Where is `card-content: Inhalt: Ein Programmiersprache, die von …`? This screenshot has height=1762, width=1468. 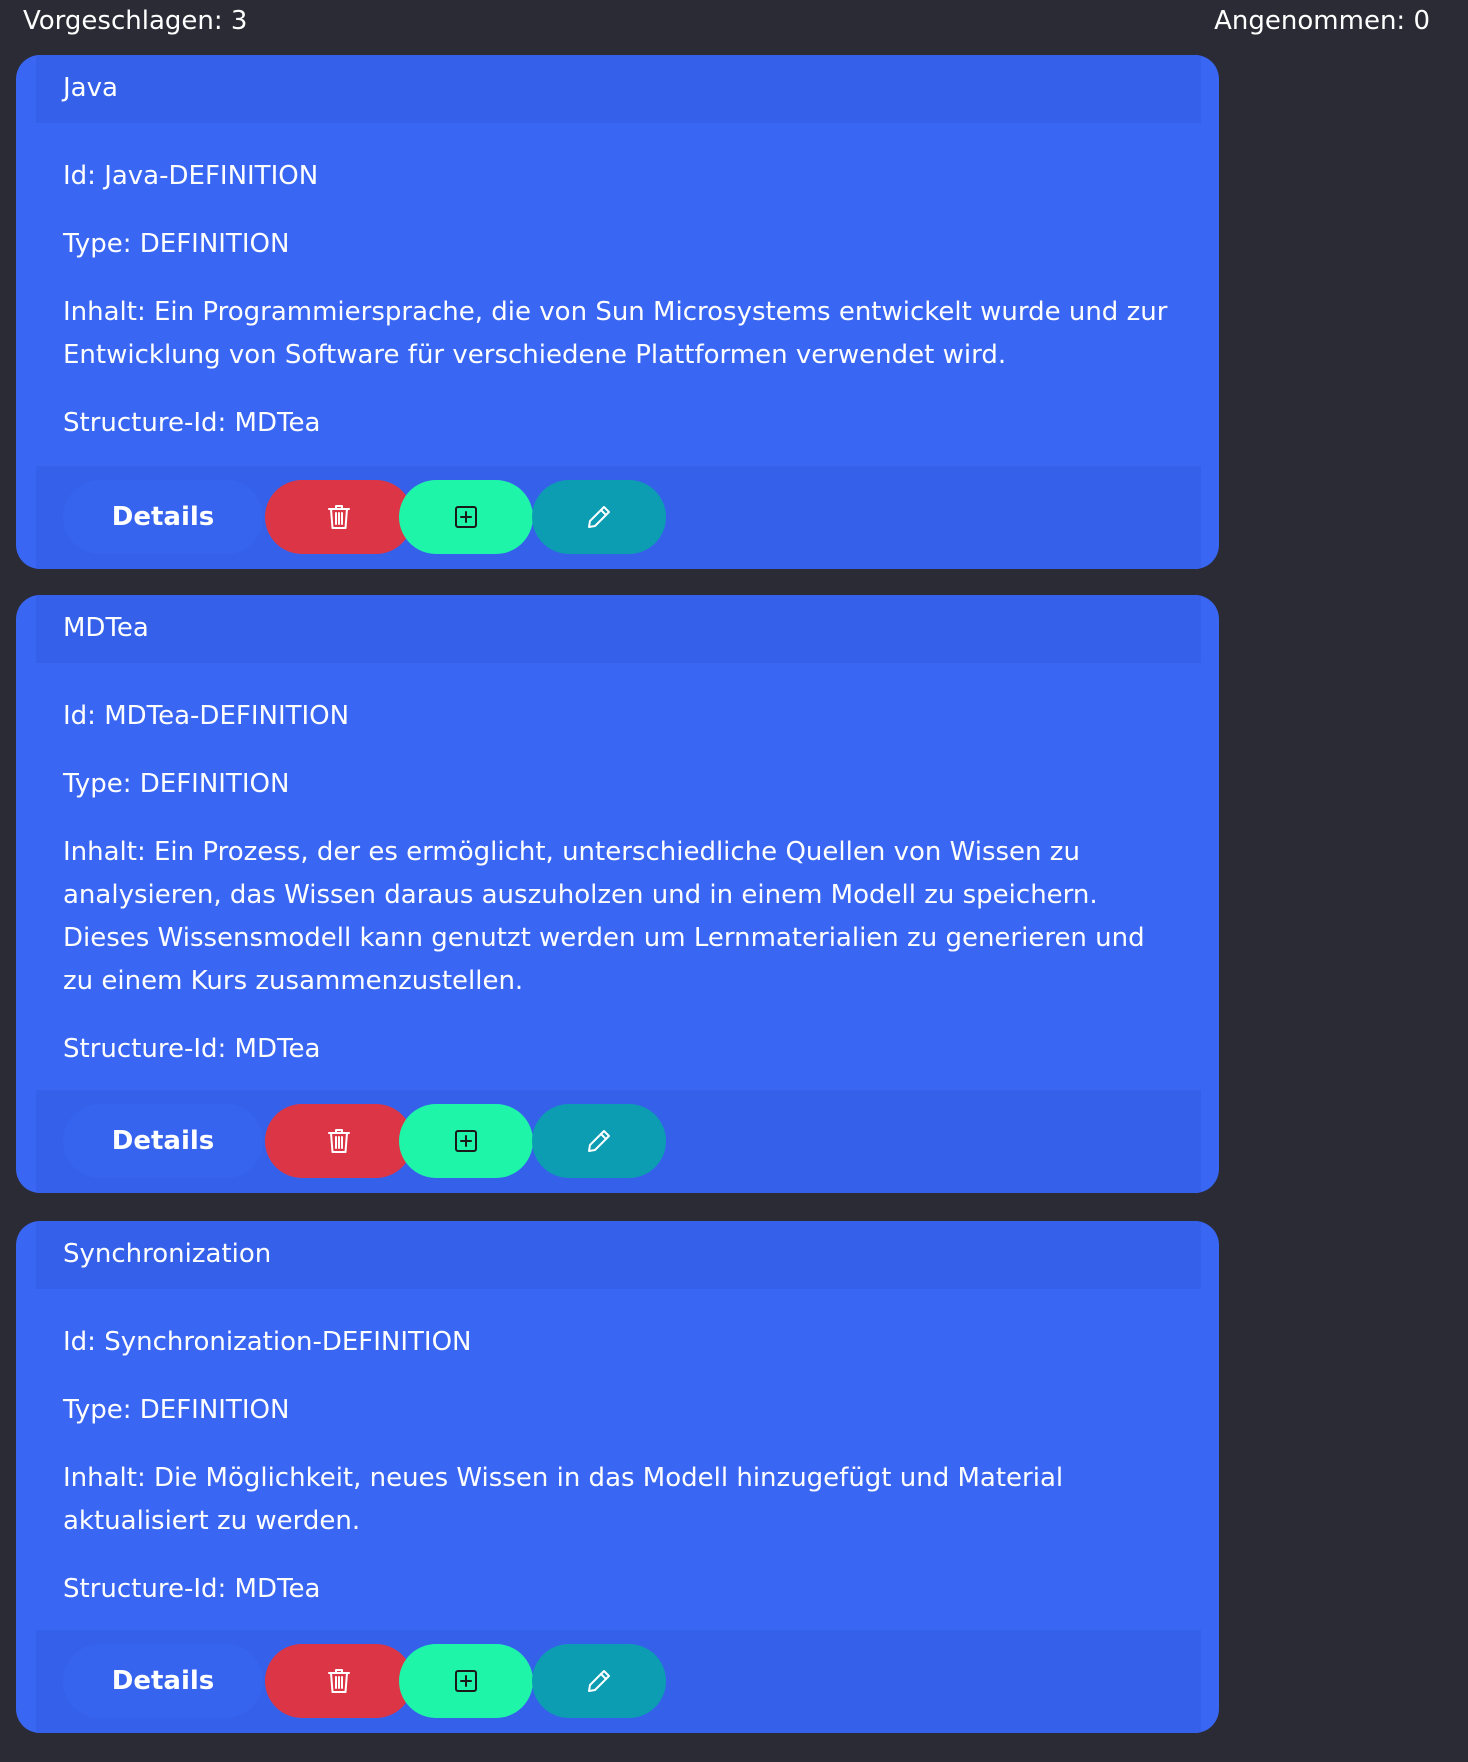 card-content: Inhalt: Ein Programmiersprache, die von … is located at coordinates (615, 333).